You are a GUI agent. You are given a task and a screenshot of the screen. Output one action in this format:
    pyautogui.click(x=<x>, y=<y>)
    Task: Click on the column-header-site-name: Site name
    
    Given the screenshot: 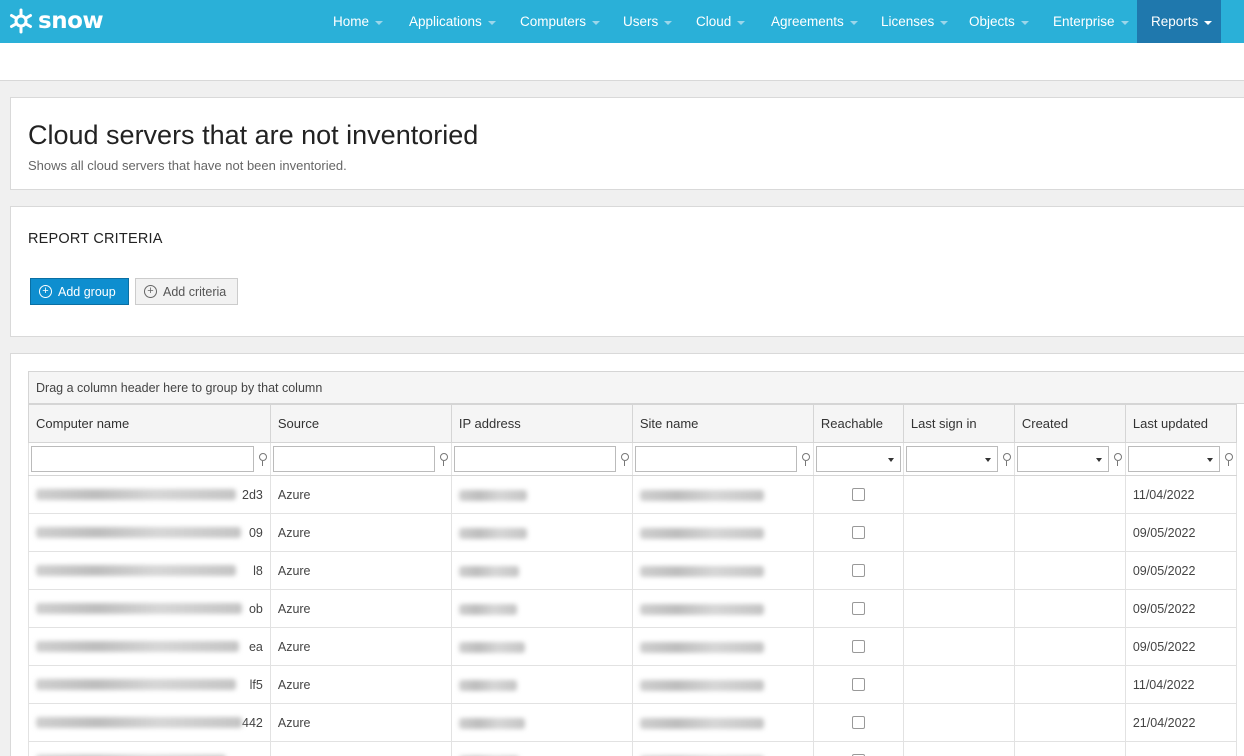 What is the action you would take?
    pyautogui.click(x=722, y=423)
    